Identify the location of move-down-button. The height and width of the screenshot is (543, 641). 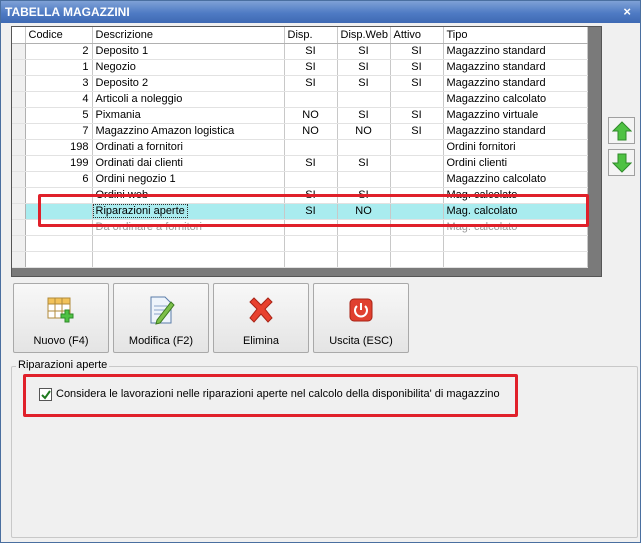
(621, 162).